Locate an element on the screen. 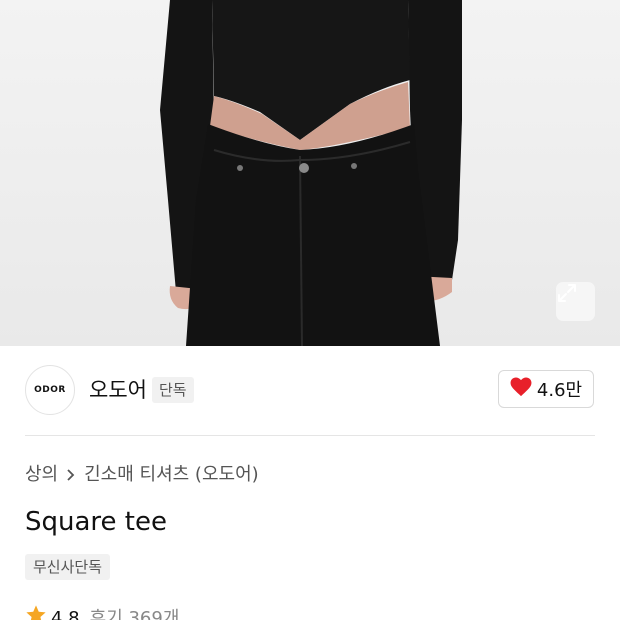 The width and height of the screenshot is (620, 620). heart-icon is located at coordinates (521, 389).